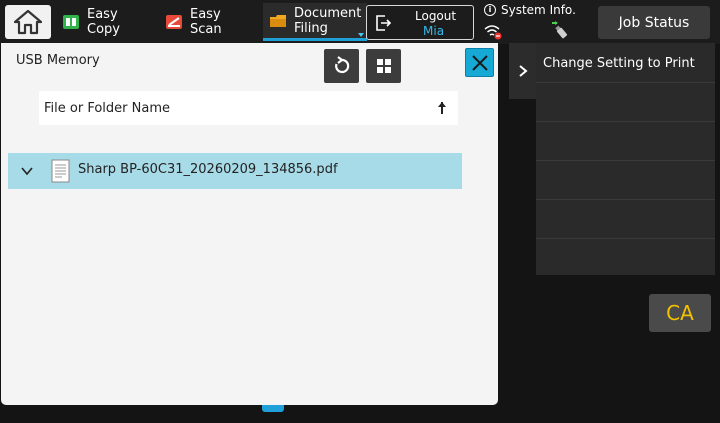  What do you see at coordinates (174, 22) in the screenshot?
I see `scan-icon` at bounding box center [174, 22].